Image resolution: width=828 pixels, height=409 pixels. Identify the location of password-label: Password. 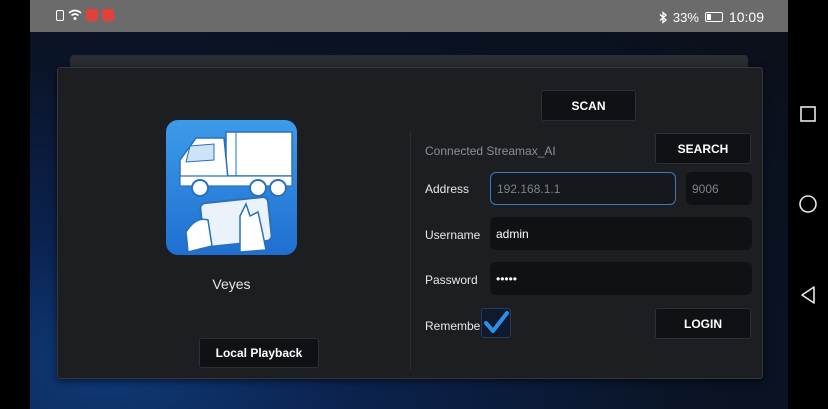
(451, 280).